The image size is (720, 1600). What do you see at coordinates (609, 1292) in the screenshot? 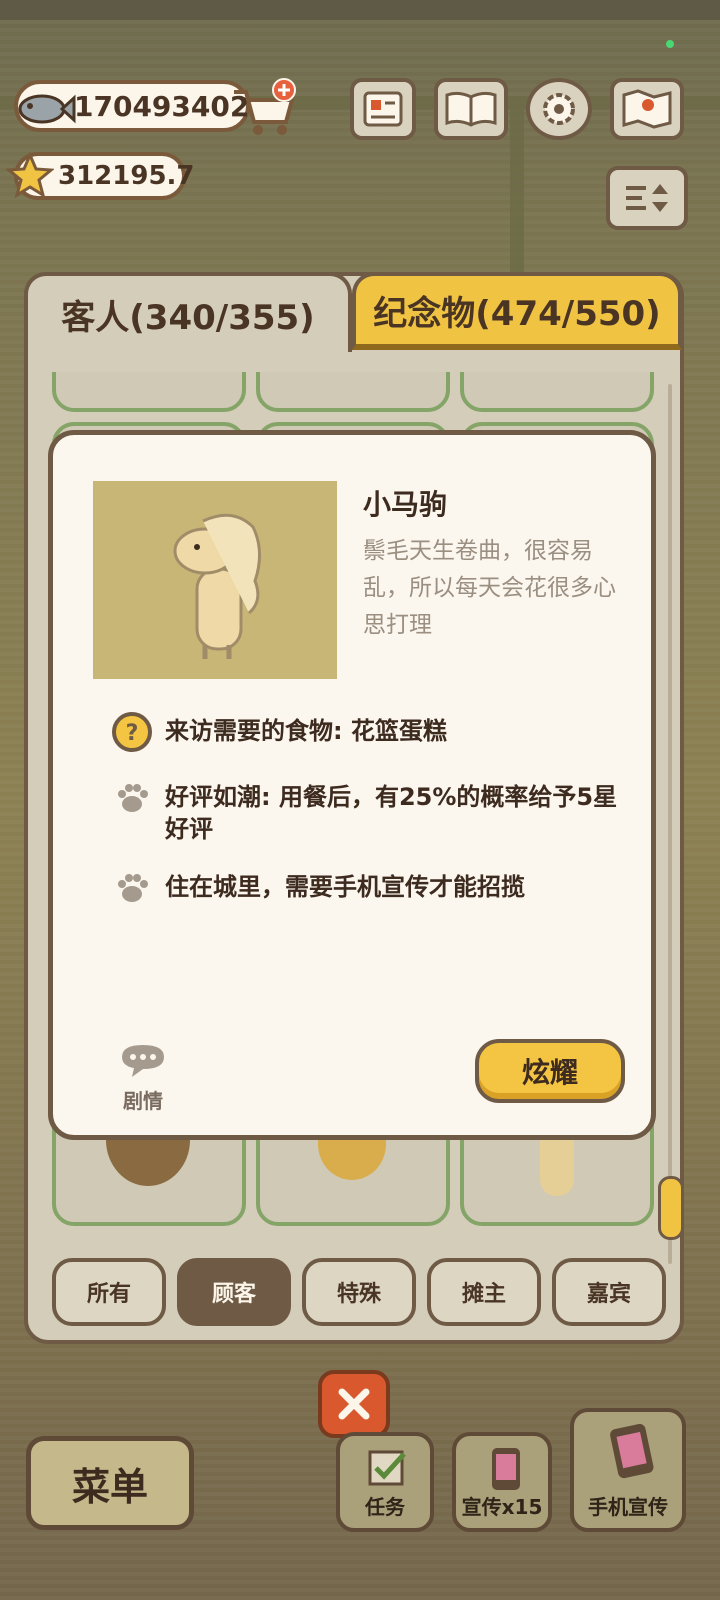
I see `filter-guests: 嘉宾` at bounding box center [609, 1292].